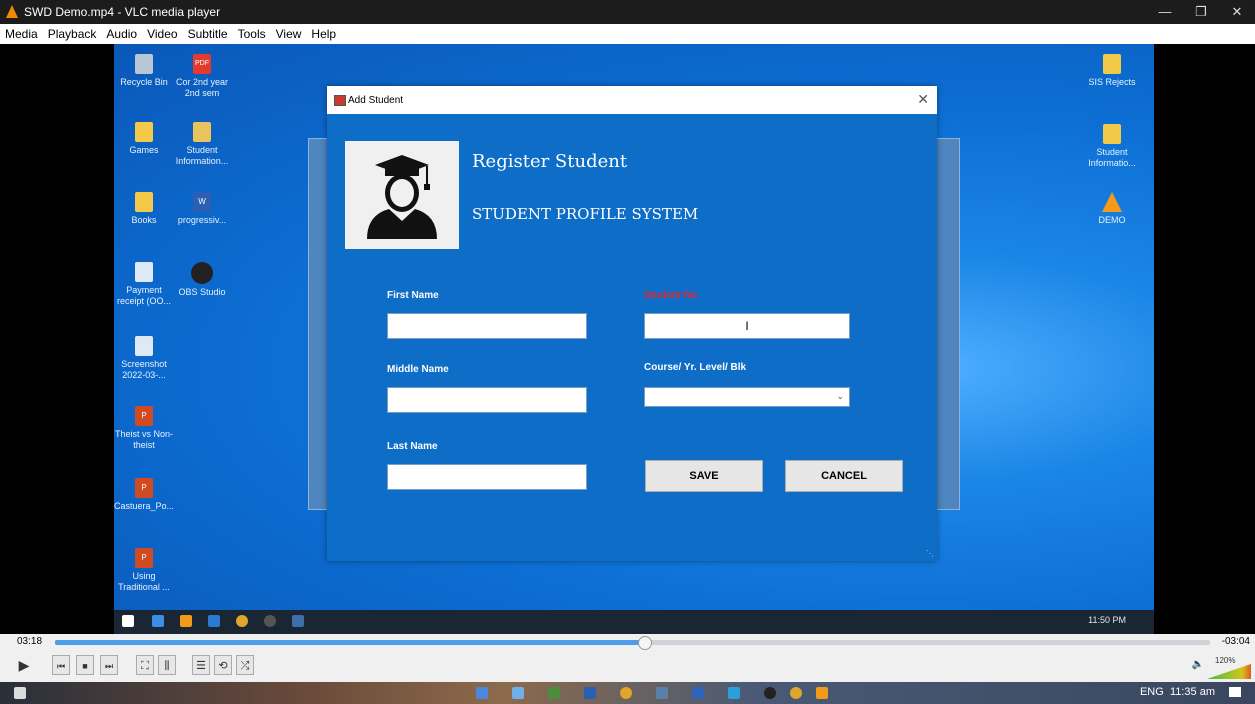 This screenshot has width=1255, height=704. Describe the element at coordinates (109, 665) in the screenshot. I see `next-button: ⏭` at that location.